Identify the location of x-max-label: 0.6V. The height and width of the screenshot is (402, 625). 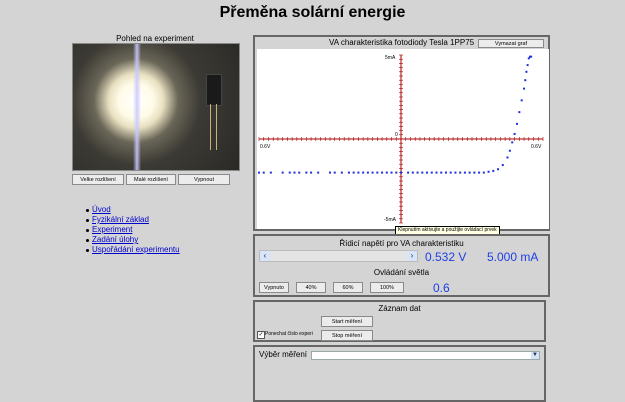
(536, 147).